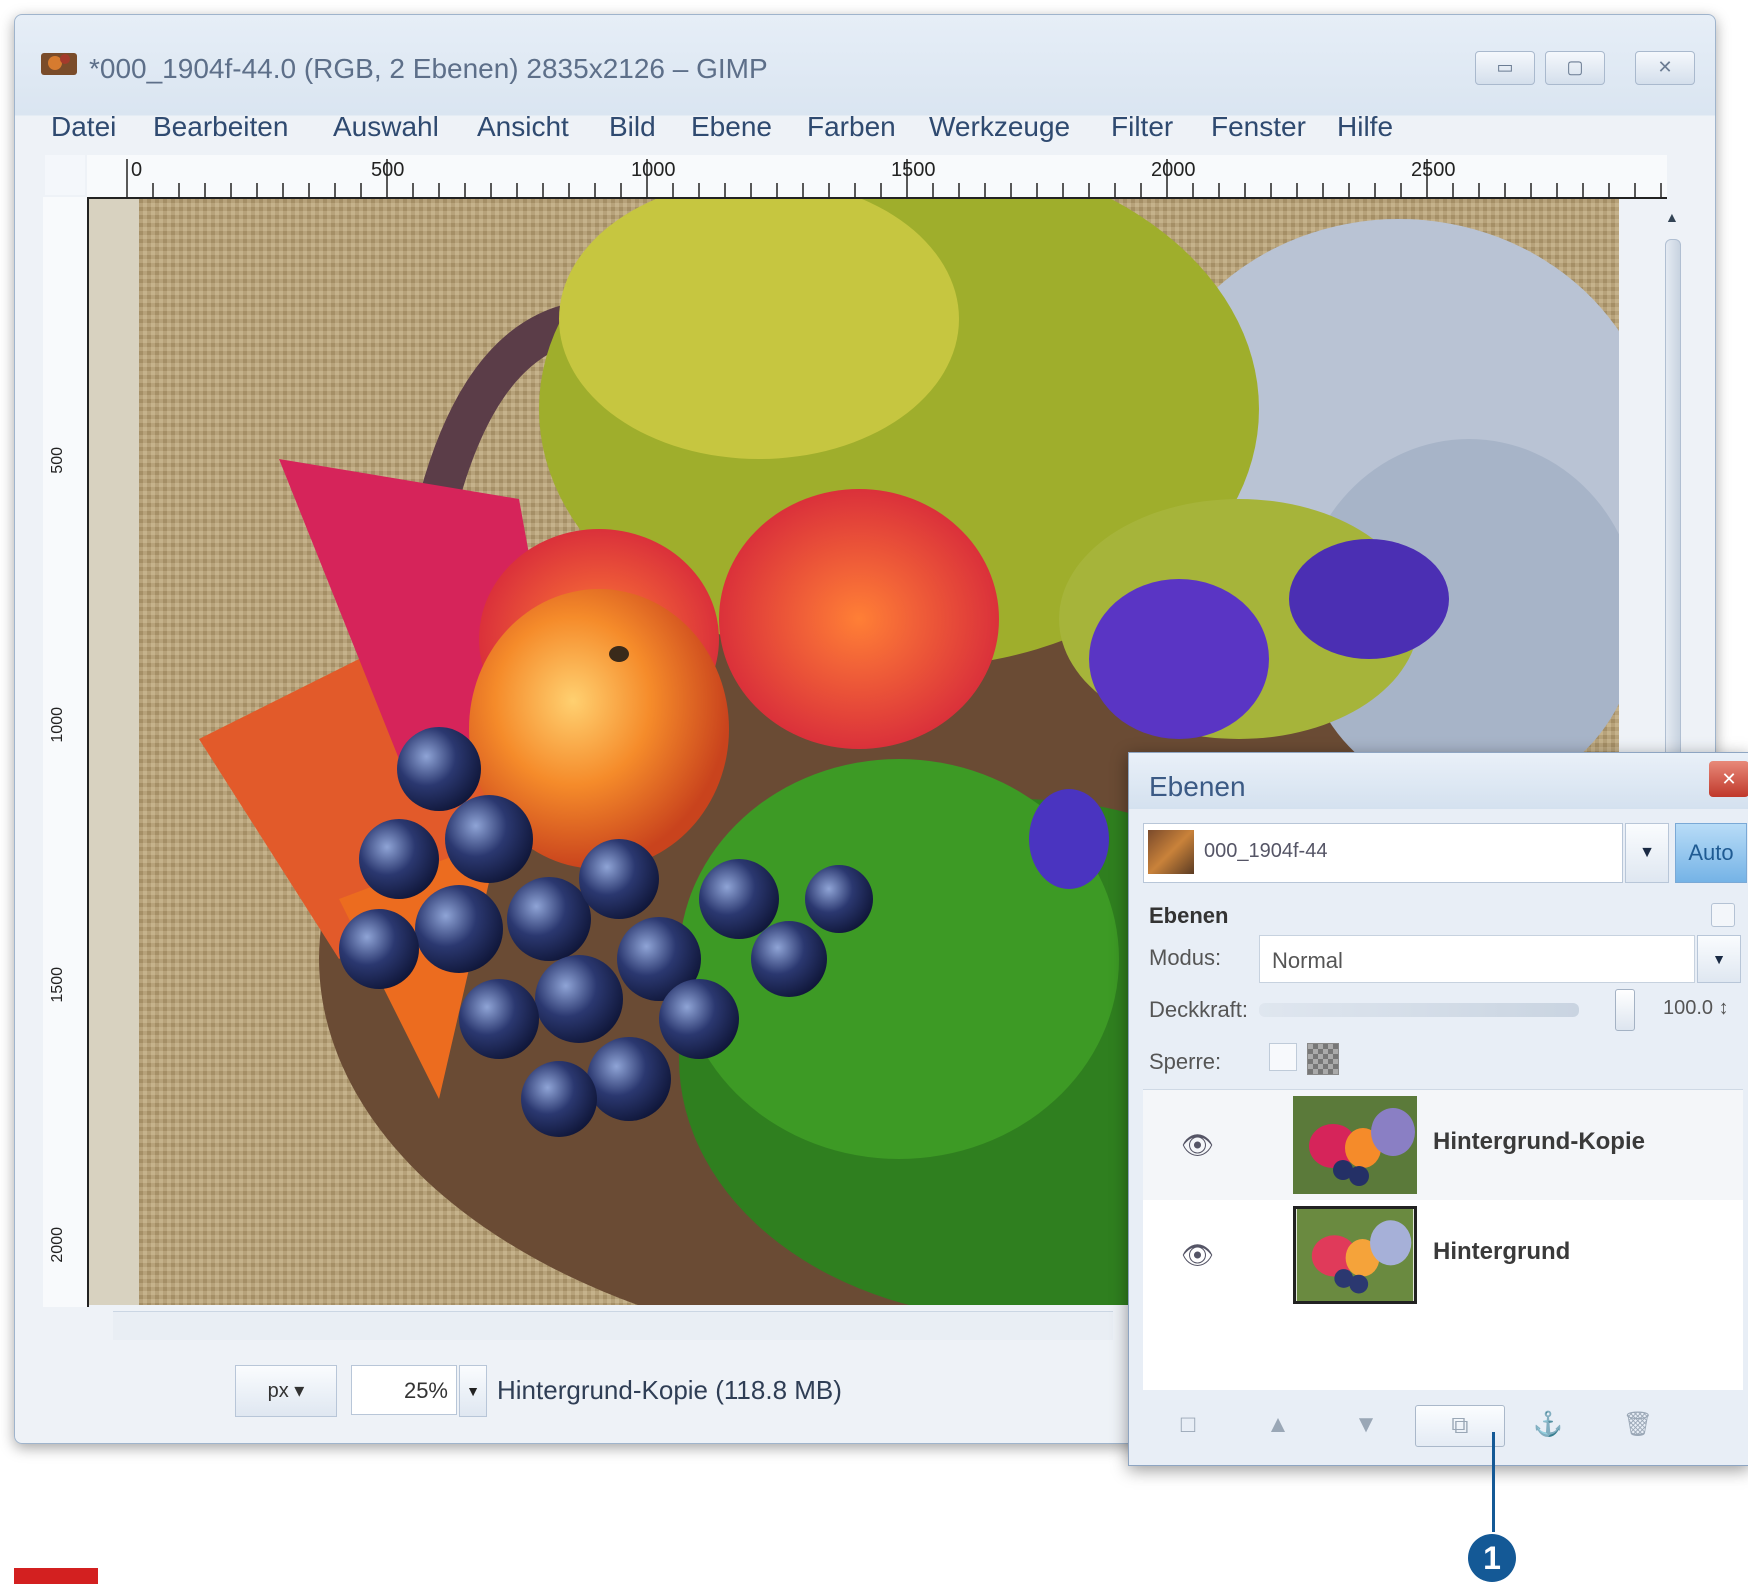 This screenshot has height=1584, width=1748. What do you see at coordinates (632, 127) in the screenshot?
I see `menu-bild: Bild` at bounding box center [632, 127].